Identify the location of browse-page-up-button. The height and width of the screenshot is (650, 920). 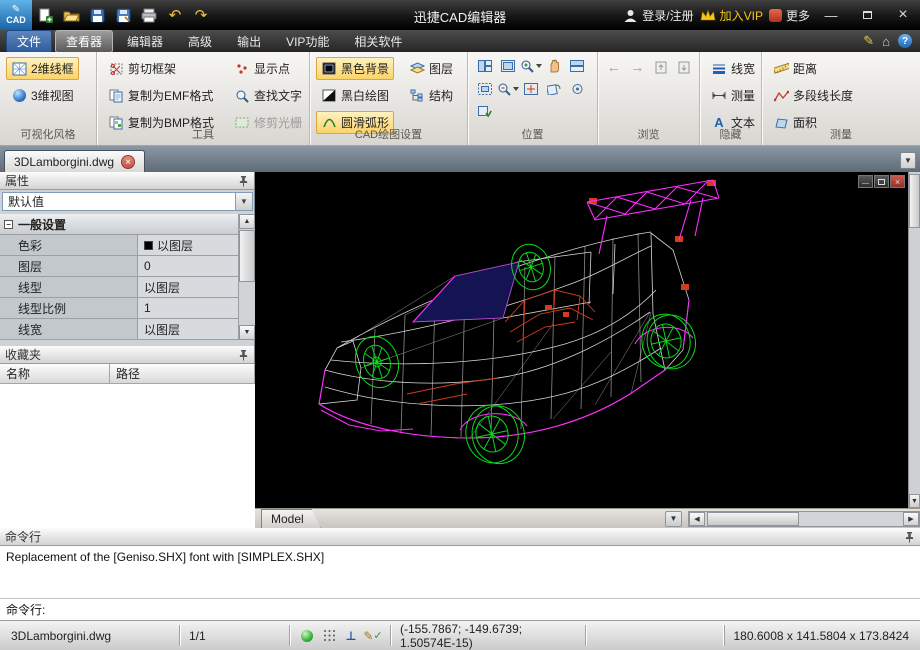
(661, 67).